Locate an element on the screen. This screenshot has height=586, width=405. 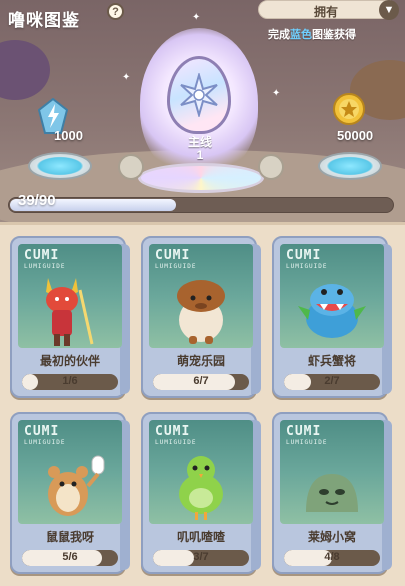
green-bird-icon: CUMI LUMIGUIDE is located at coordinates (201, 472).